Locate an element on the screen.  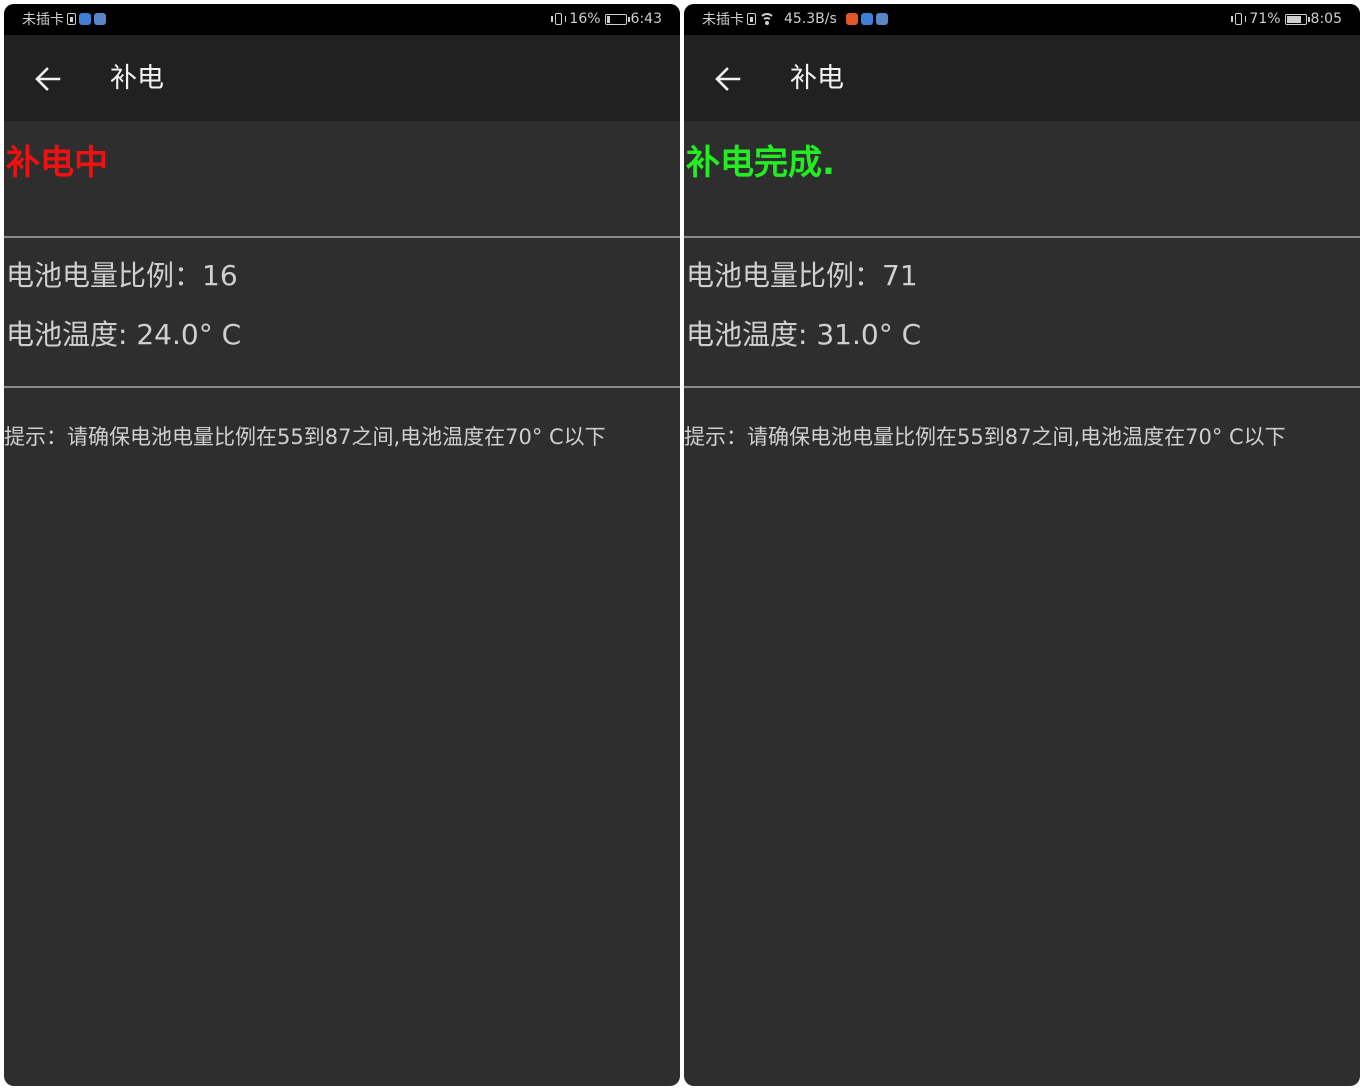
battery-temp-line: 电池温度: 24.0° C is located at coordinates (123, 335).